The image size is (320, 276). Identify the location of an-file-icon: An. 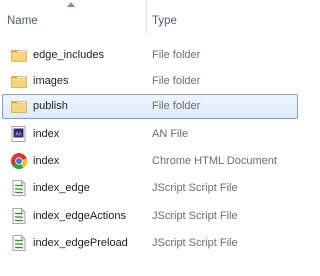
(19, 134).